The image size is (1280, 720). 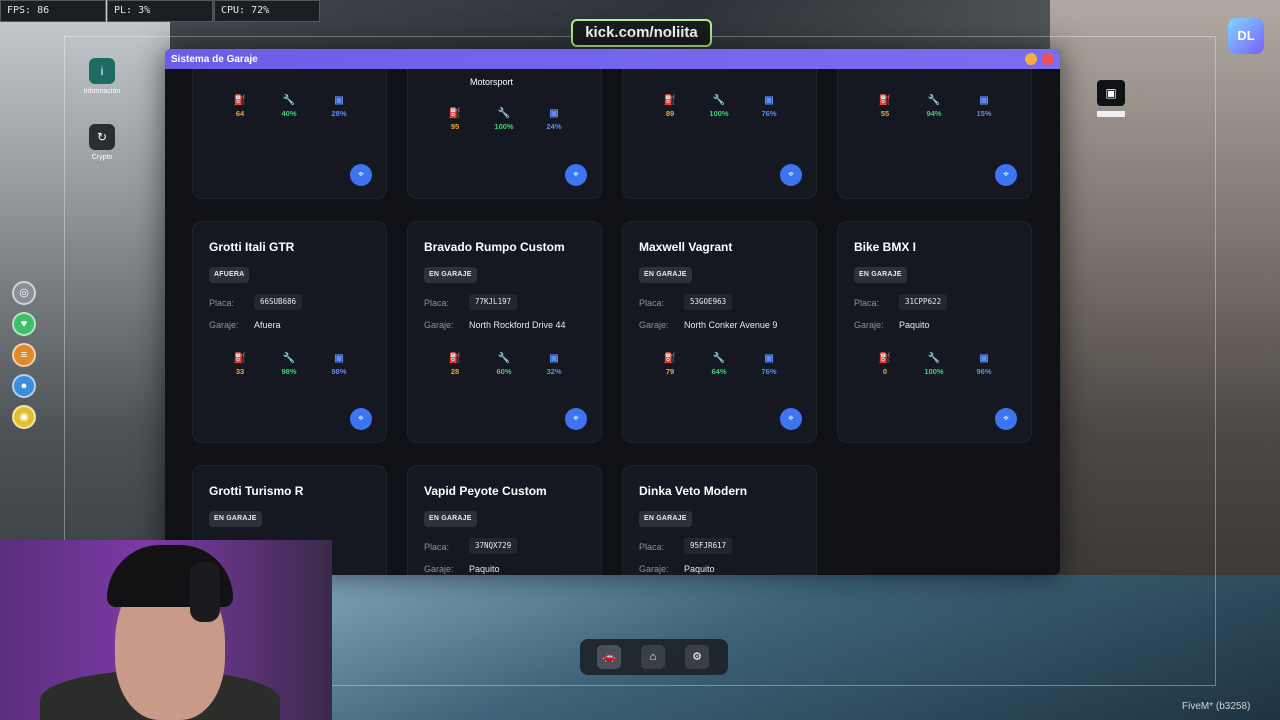 What do you see at coordinates (901, 302) in the screenshot?
I see `plate-row: Placa: 31CPP622` at bounding box center [901, 302].